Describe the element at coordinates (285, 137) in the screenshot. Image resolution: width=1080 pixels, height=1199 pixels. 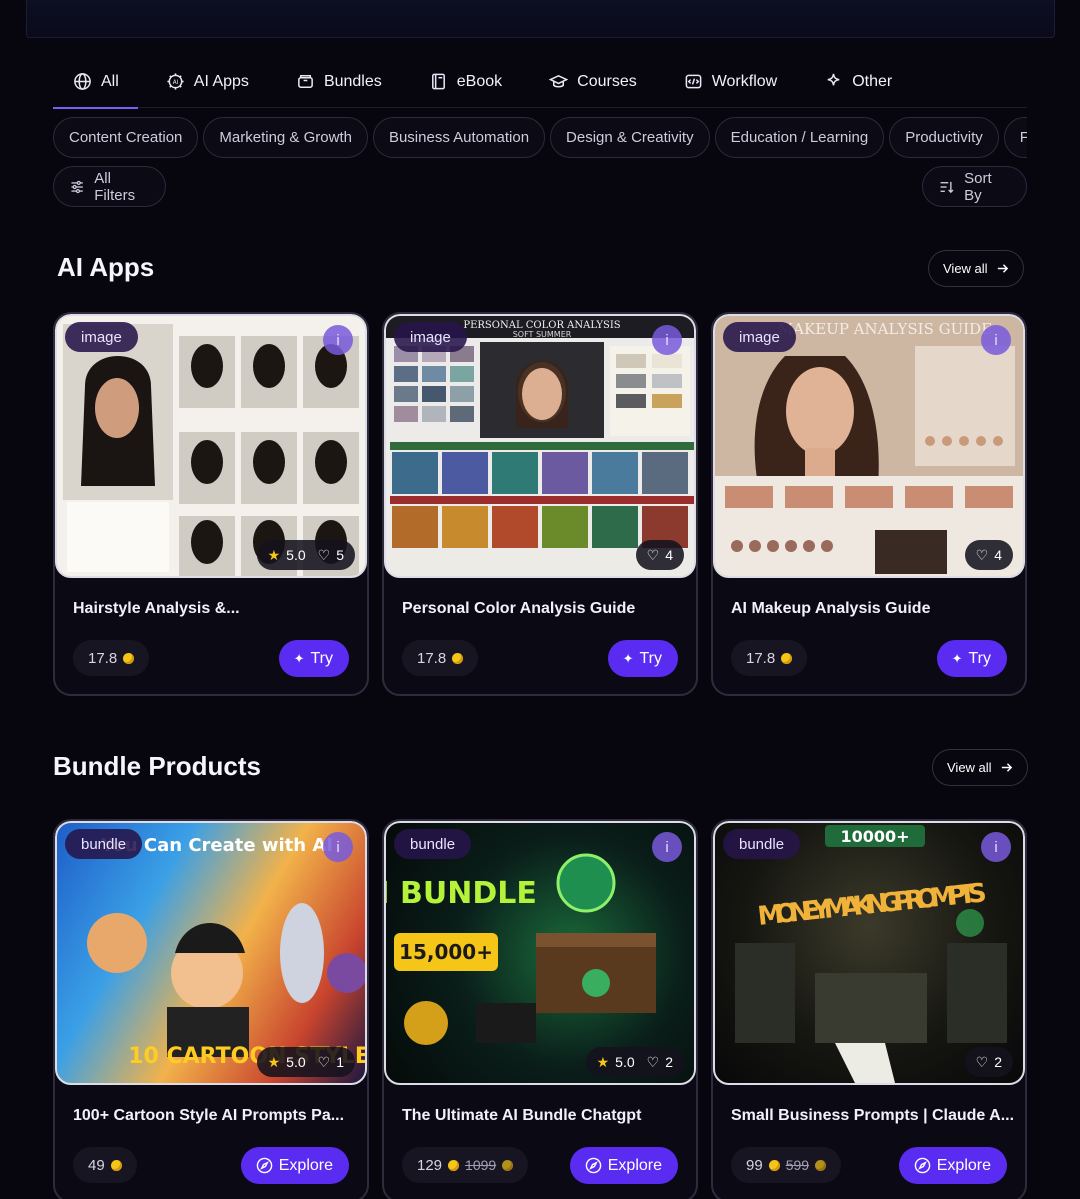
I see `chip-marketing-growth: Marketing & Growth` at that location.